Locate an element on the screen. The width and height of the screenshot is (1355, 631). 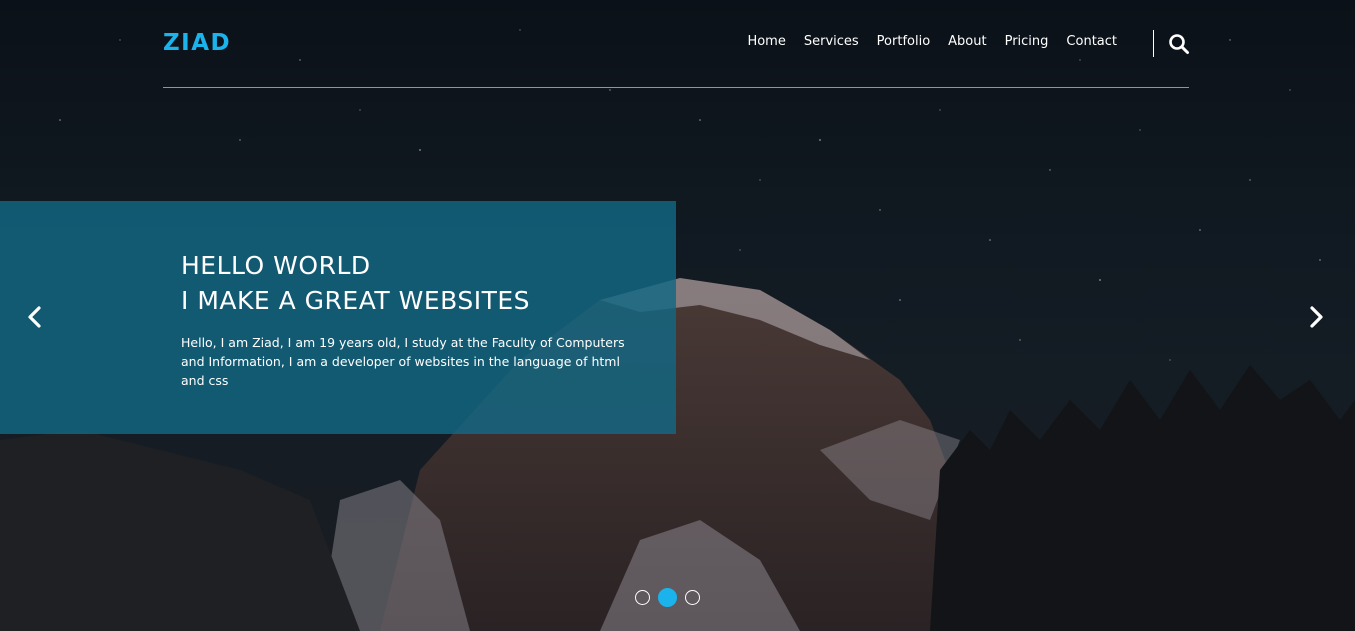
hero-title-line1: HELLO WORLD is located at coordinates (276, 265).